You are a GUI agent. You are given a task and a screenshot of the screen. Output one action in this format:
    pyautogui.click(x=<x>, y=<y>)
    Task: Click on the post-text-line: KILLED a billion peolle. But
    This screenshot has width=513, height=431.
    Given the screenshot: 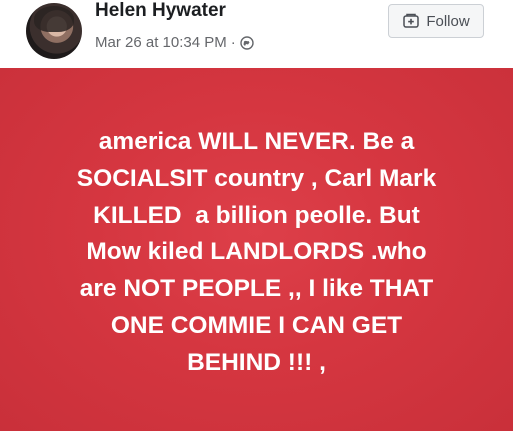 What is the action you would take?
    pyautogui.click(x=256, y=215)
    